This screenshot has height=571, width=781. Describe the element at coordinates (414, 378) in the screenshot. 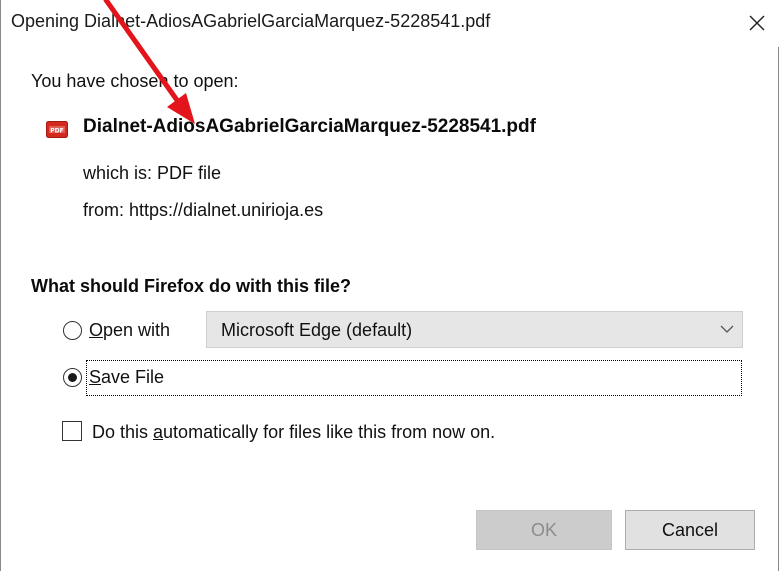

I see `save-file-focus-ring` at that location.